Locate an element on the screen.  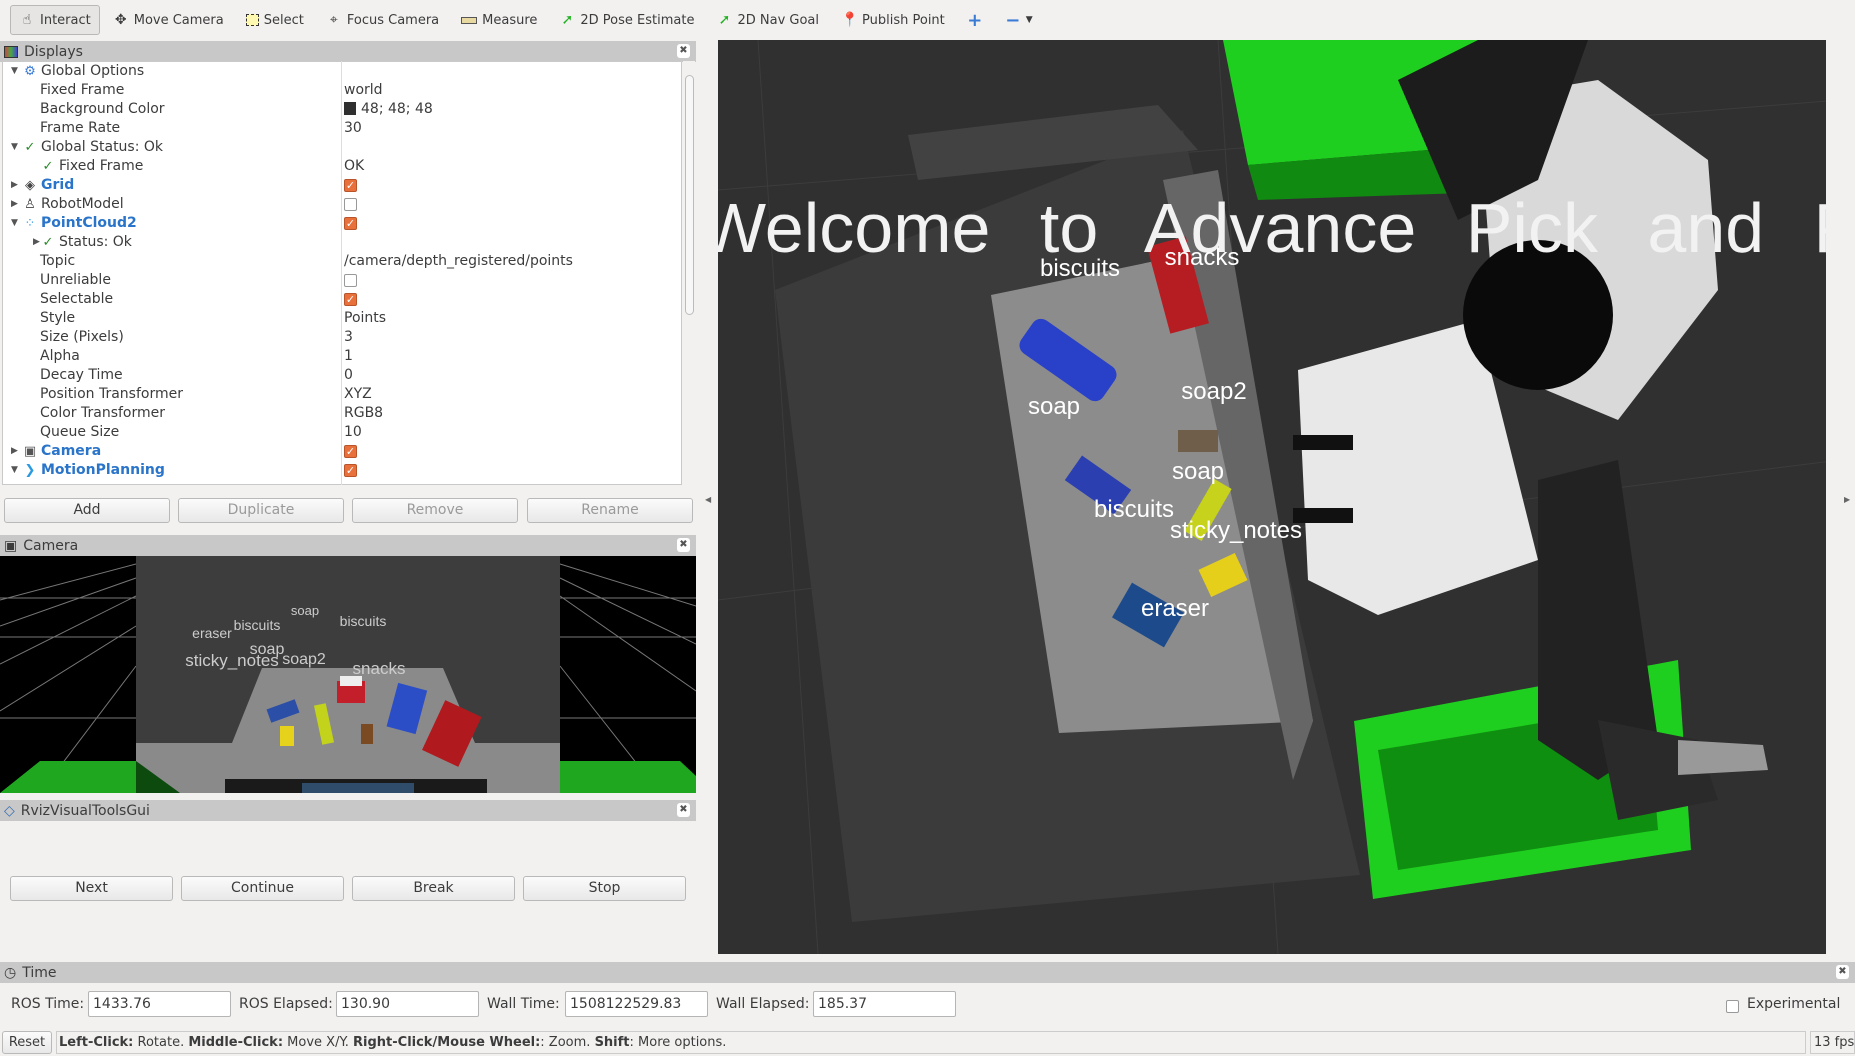
row-value: 48; 48; 48 is located at coordinates (388, 109).